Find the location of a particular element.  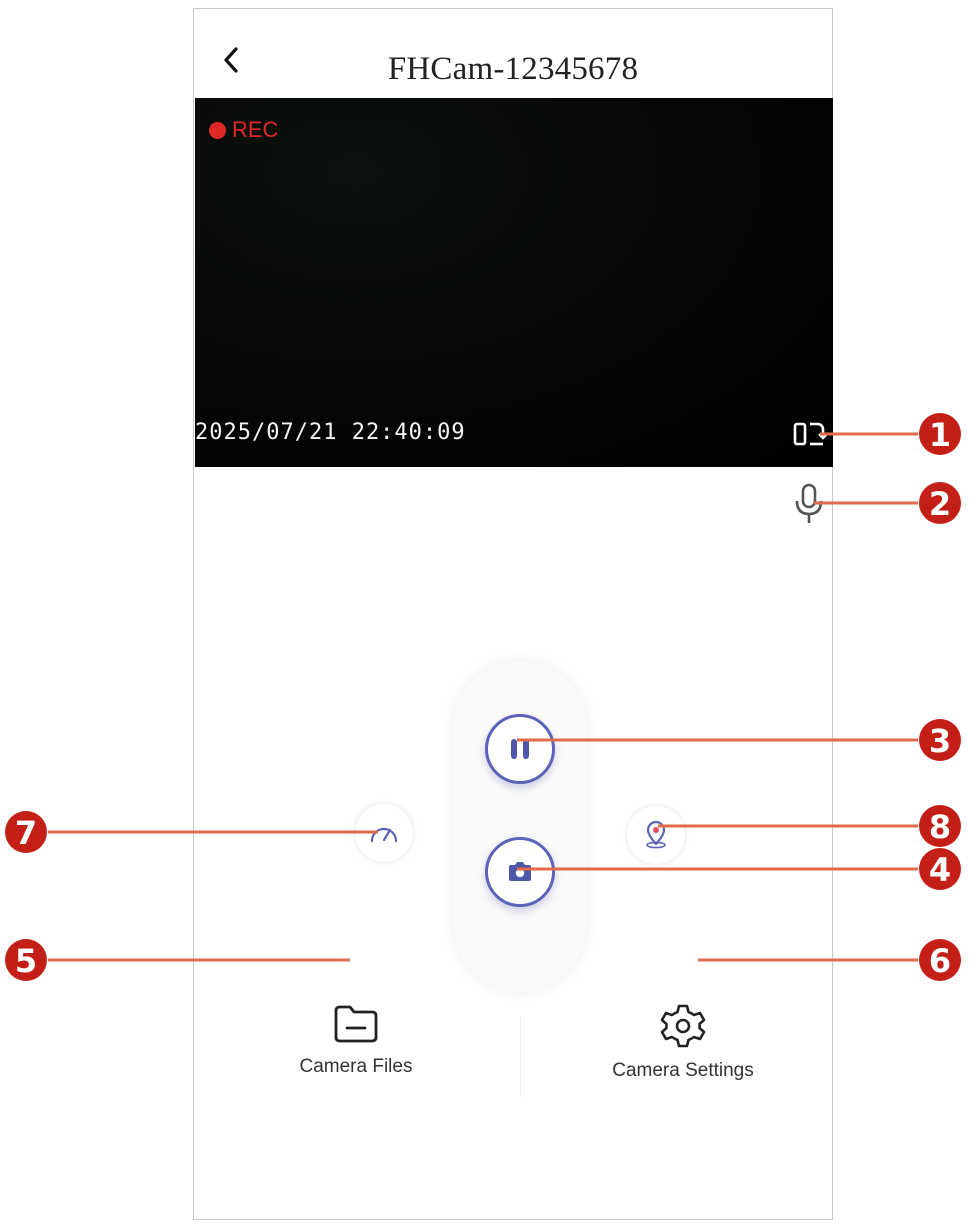

location-button is located at coordinates (656, 835).